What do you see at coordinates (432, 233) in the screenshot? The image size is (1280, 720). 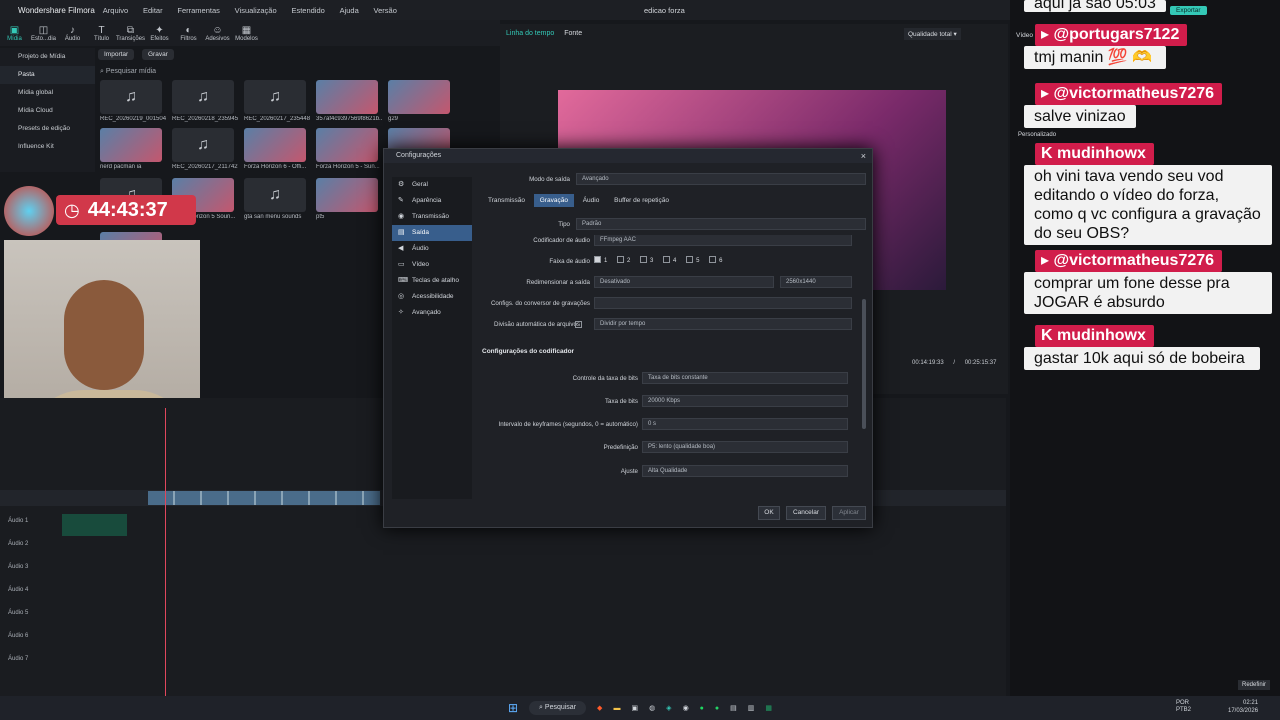 I see `settings-nav-output: ▤ Saída` at bounding box center [432, 233].